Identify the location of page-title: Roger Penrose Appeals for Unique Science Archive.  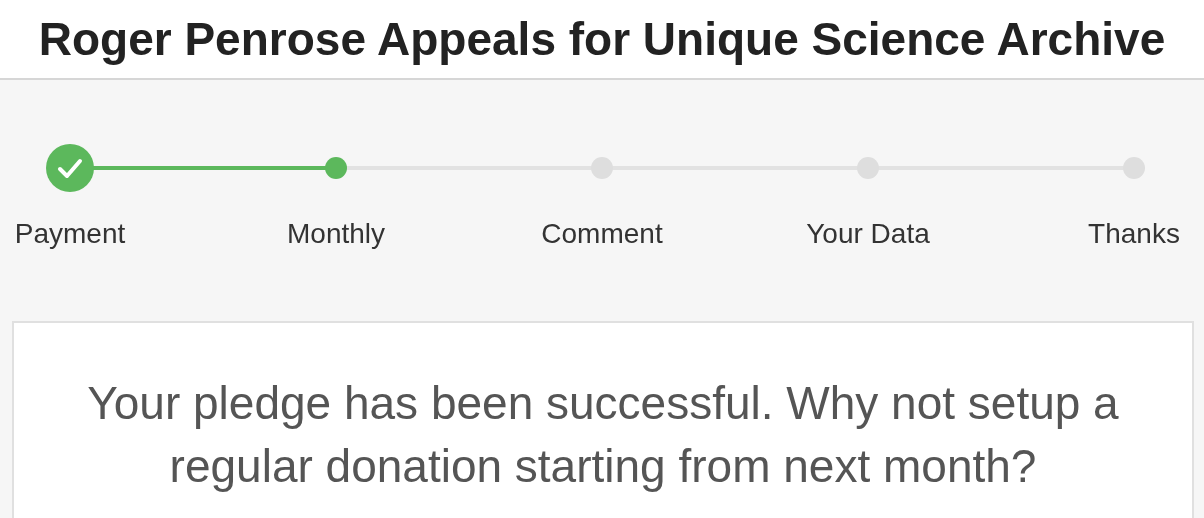
(602, 39).